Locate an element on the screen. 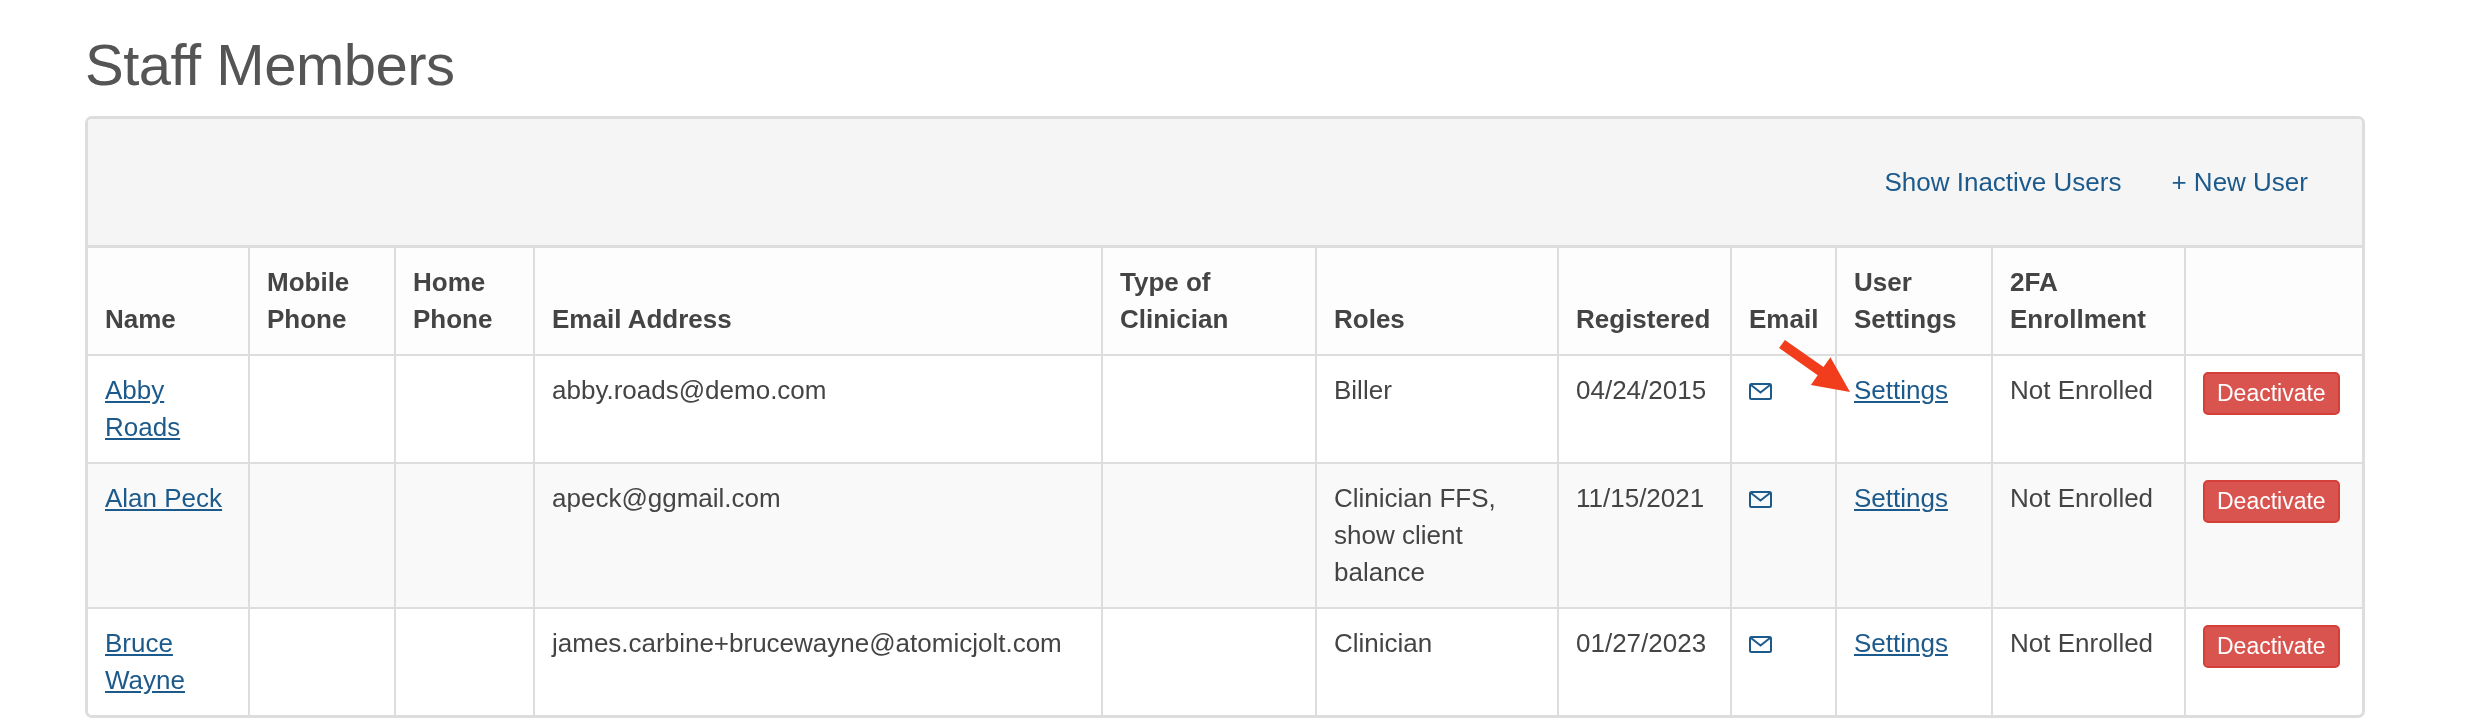  column-header: Roles is located at coordinates (1437, 301).